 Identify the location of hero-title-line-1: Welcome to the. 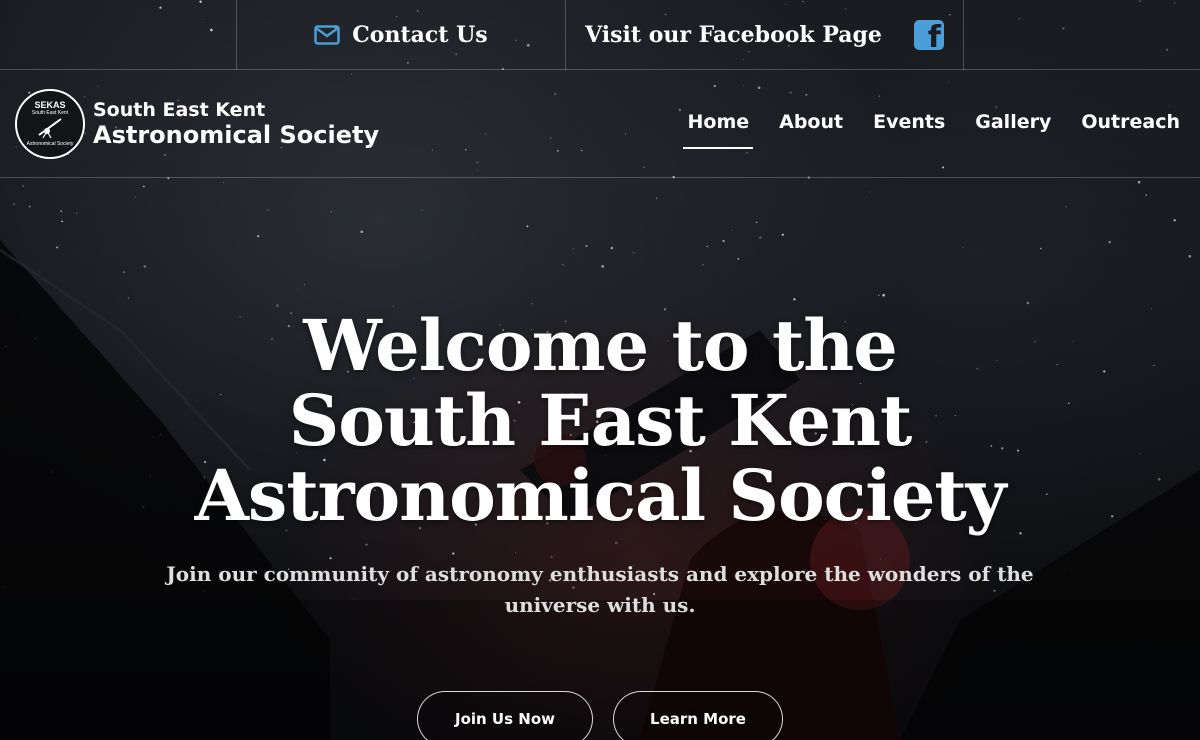
(600, 345).